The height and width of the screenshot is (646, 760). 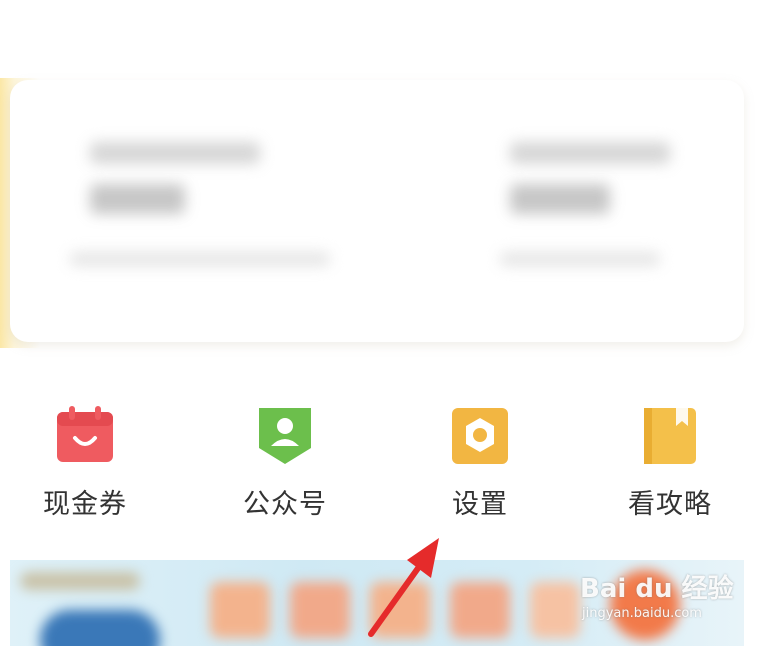 What do you see at coordinates (285, 504) in the screenshot?
I see `shortcut-official-account-label: 公众号` at bounding box center [285, 504].